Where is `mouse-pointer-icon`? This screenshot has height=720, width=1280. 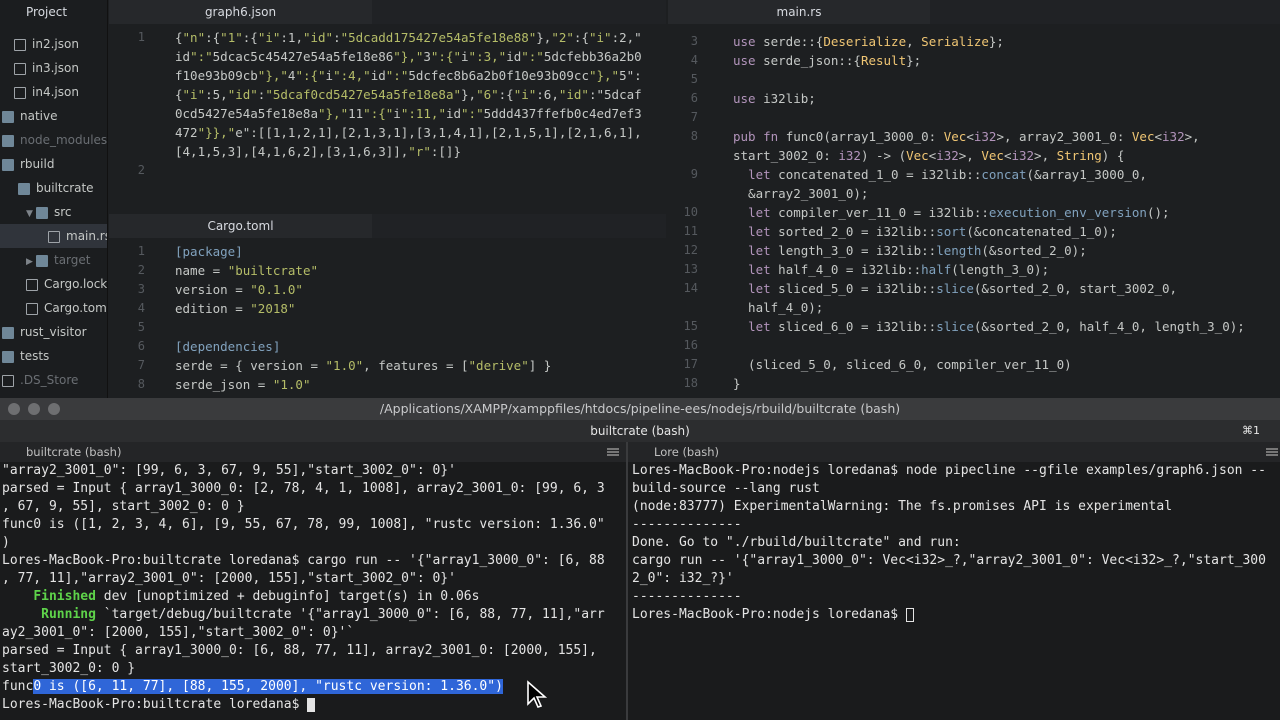
mouse-pointer-icon is located at coordinates (537, 694).